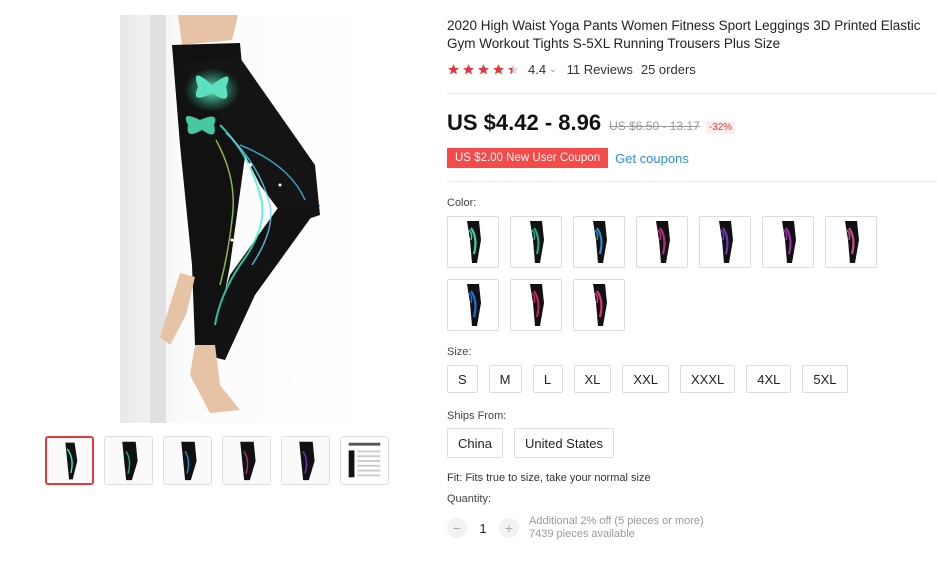 Image resolution: width=938 pixels, height=563 pixels. Describe the element at coordinates (600, 69) in the screenshot. I see `reviews-link: 11 Reviews` at that location.